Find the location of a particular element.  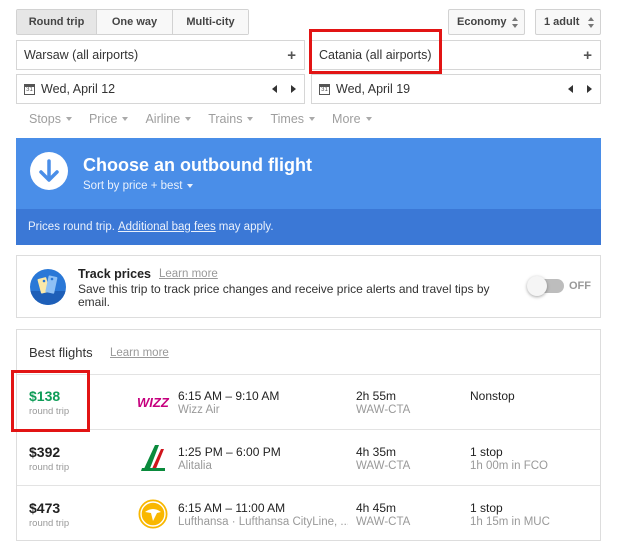

origin-field: Warsaw (all airports) + is located at coordinates (160, 55).